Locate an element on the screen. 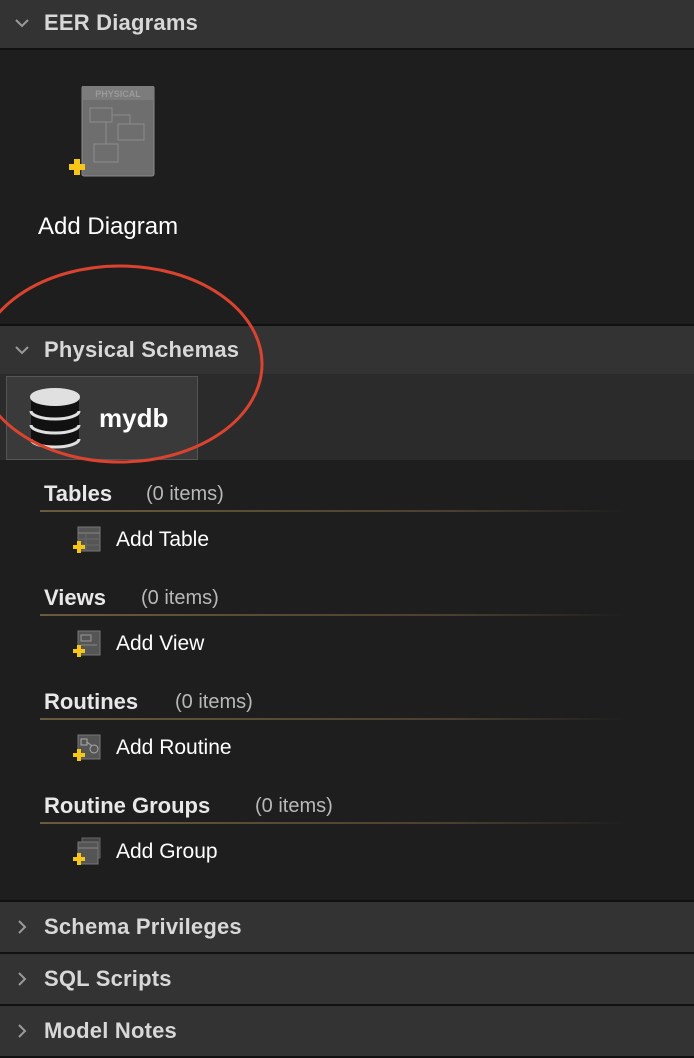 The image size is (694, 1058). add-view-button: Add View is located at coordinates (138, 644).